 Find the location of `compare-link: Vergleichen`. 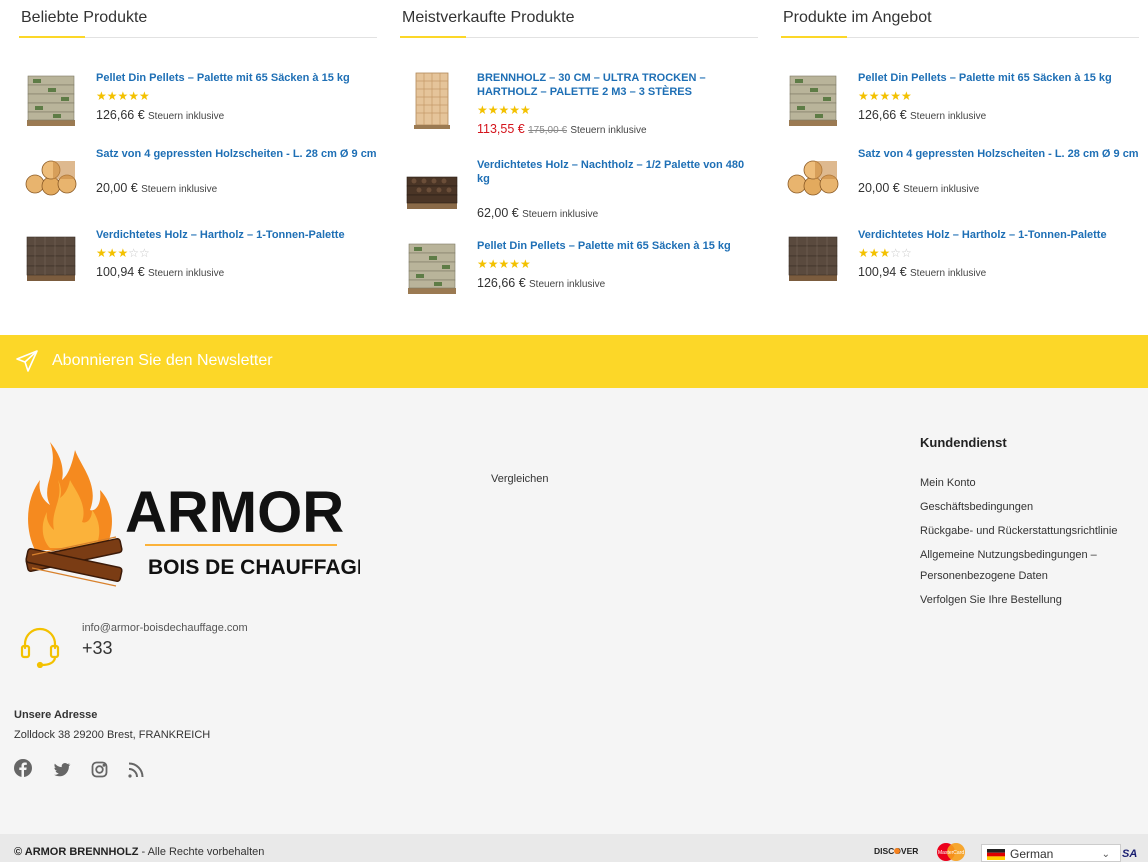

compare-link: Vergleichen is located at coordinates (520, 479).